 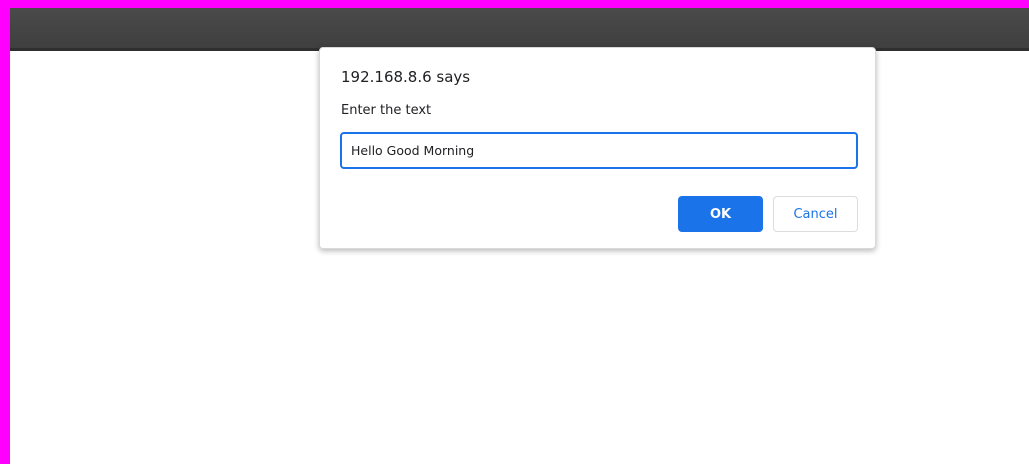 I want to click on prompt-text-input, so click(x=599, y=150).